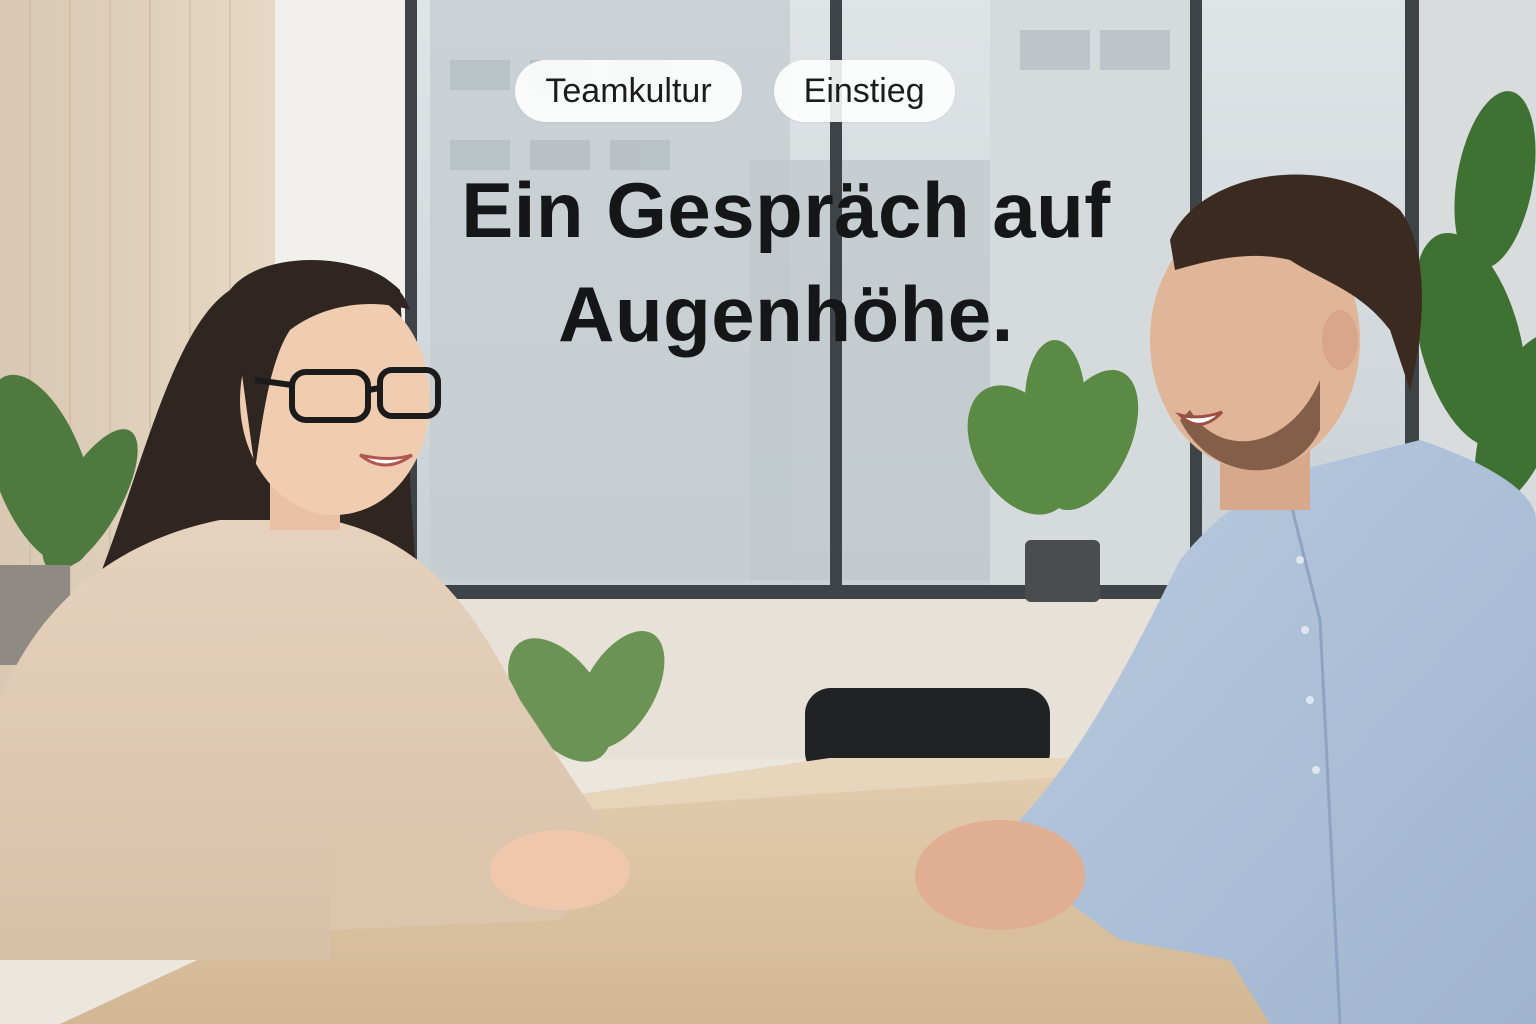 This screenshot has width=1536, height=1024. I want to click on tag-list: Teamkultur Einstieg, so click(751, 91).